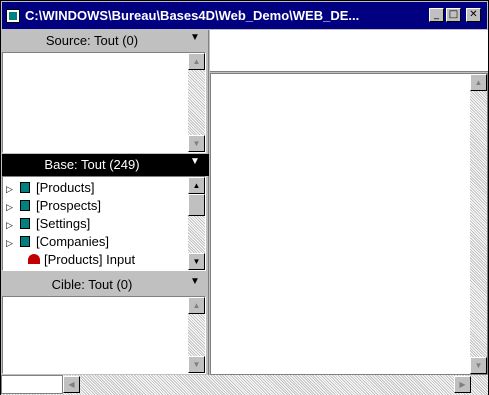 This screenshot has width=489, height=395. I want to click on minimize-button: _, so click(436, 15).